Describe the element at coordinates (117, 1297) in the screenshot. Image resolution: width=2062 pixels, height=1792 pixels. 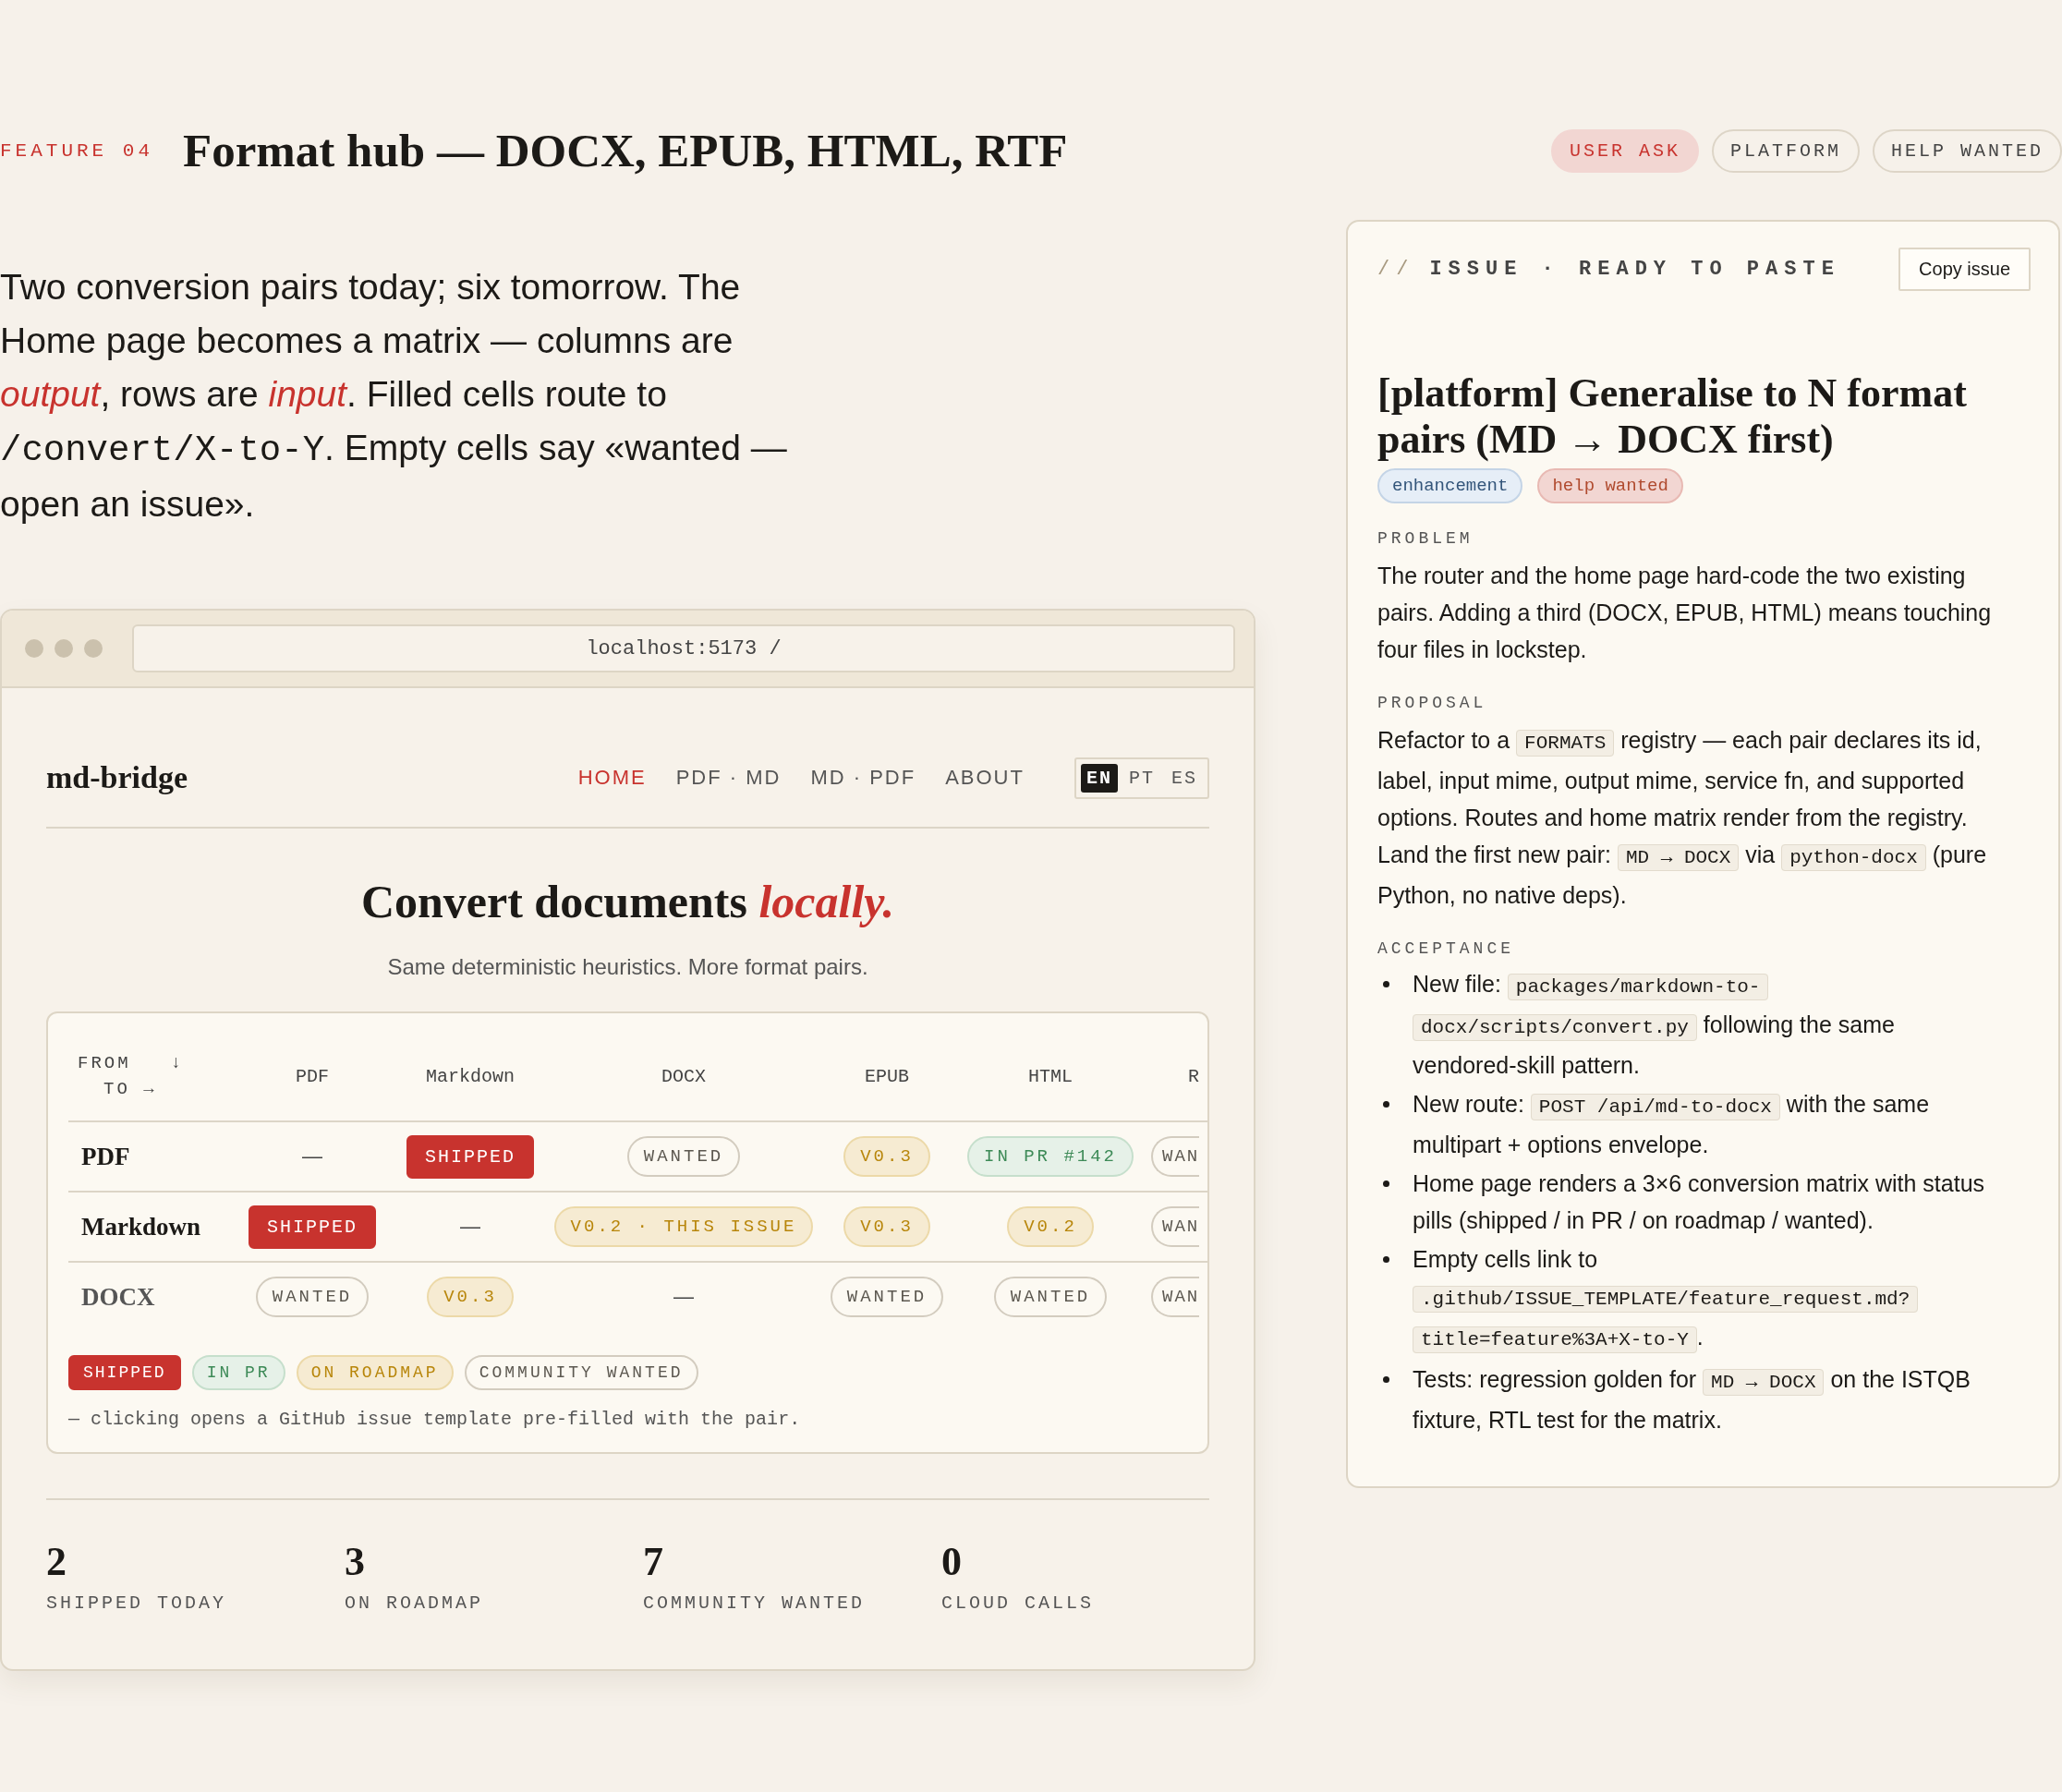
I see `row-label: DOCX` at that location.